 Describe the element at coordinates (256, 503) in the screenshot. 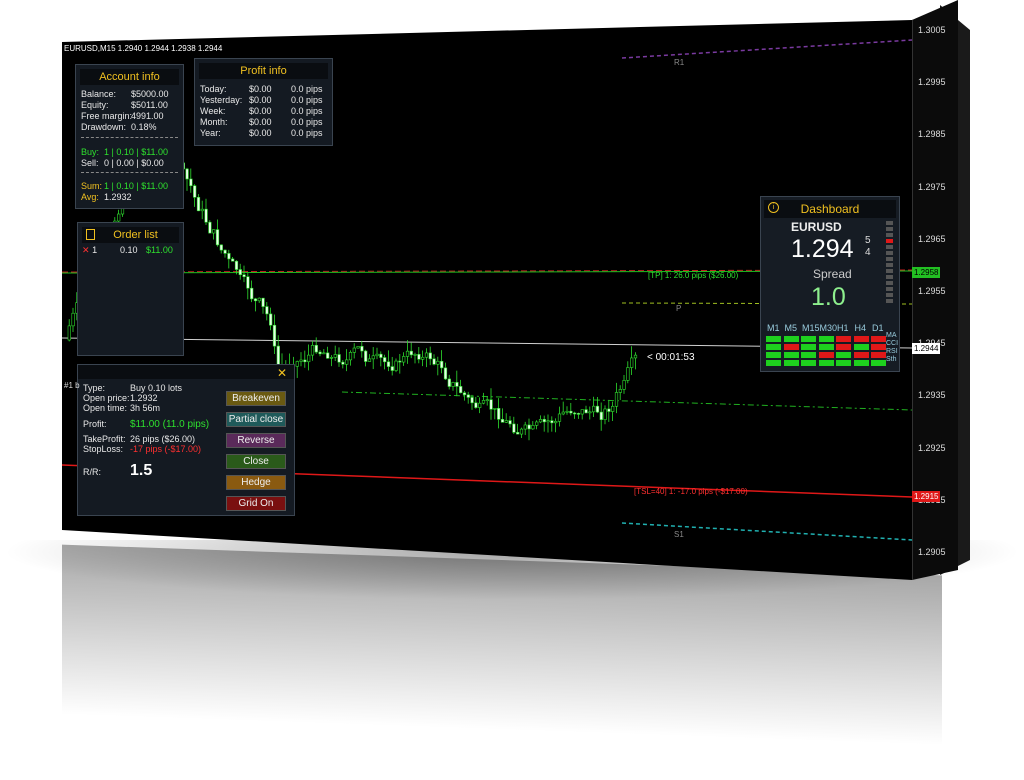

I see `action-button-grid-on: Grid On` at that location.